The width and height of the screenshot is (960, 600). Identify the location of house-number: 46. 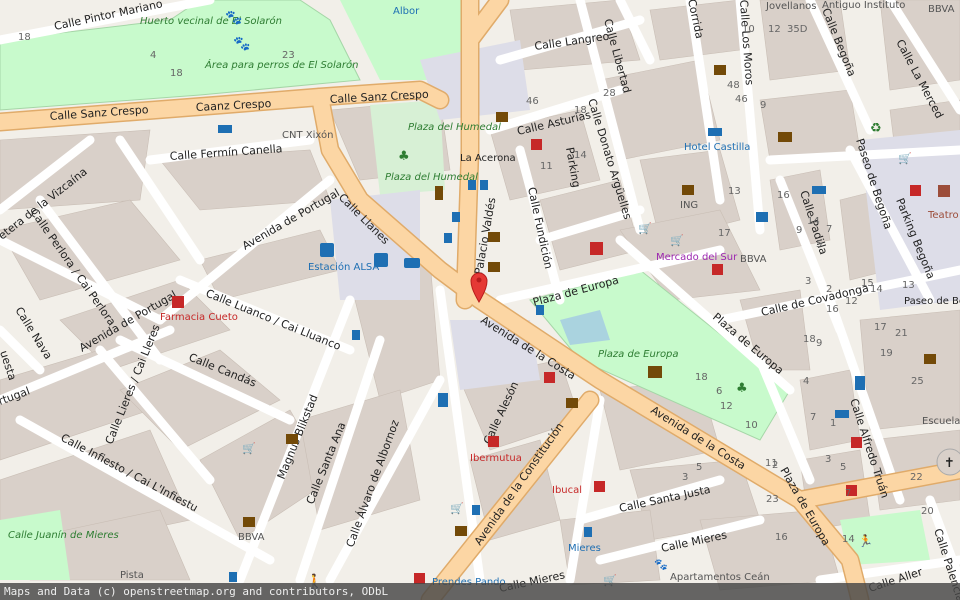
(741, 99).